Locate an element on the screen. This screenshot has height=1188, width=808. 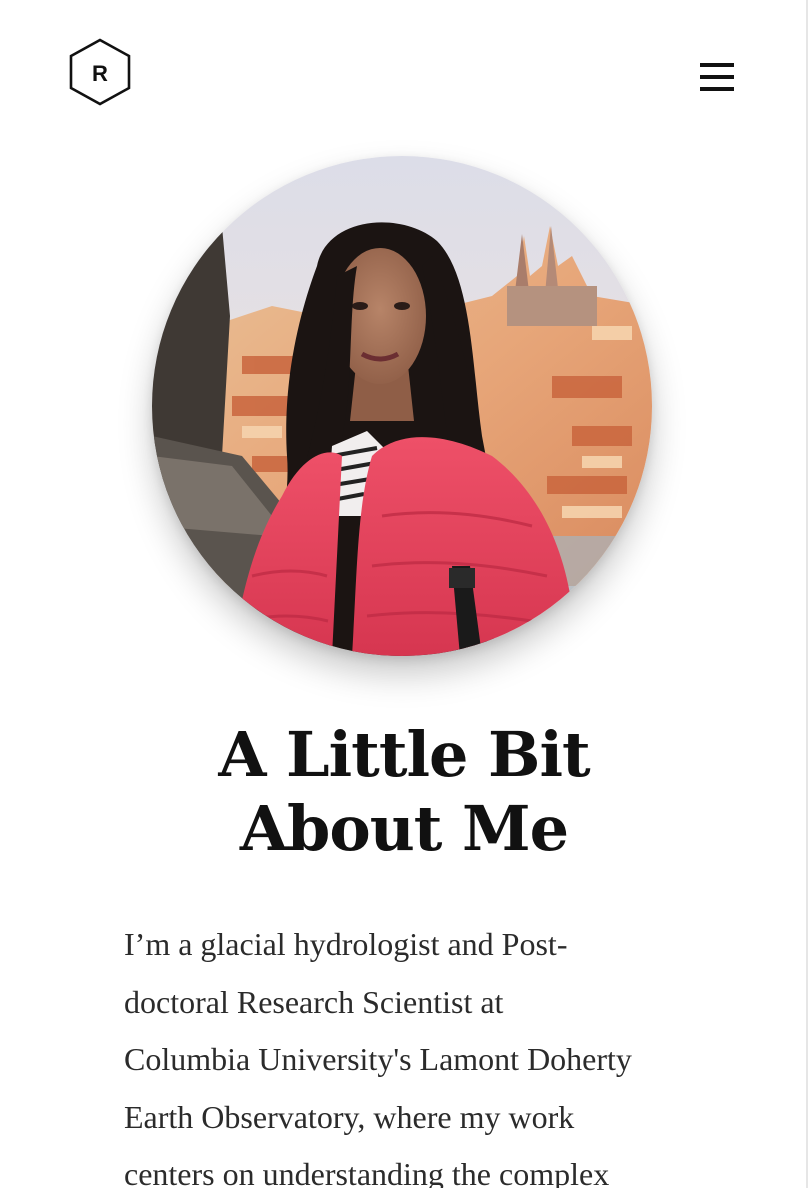
site-header: R is located at coordinates (404, 70).